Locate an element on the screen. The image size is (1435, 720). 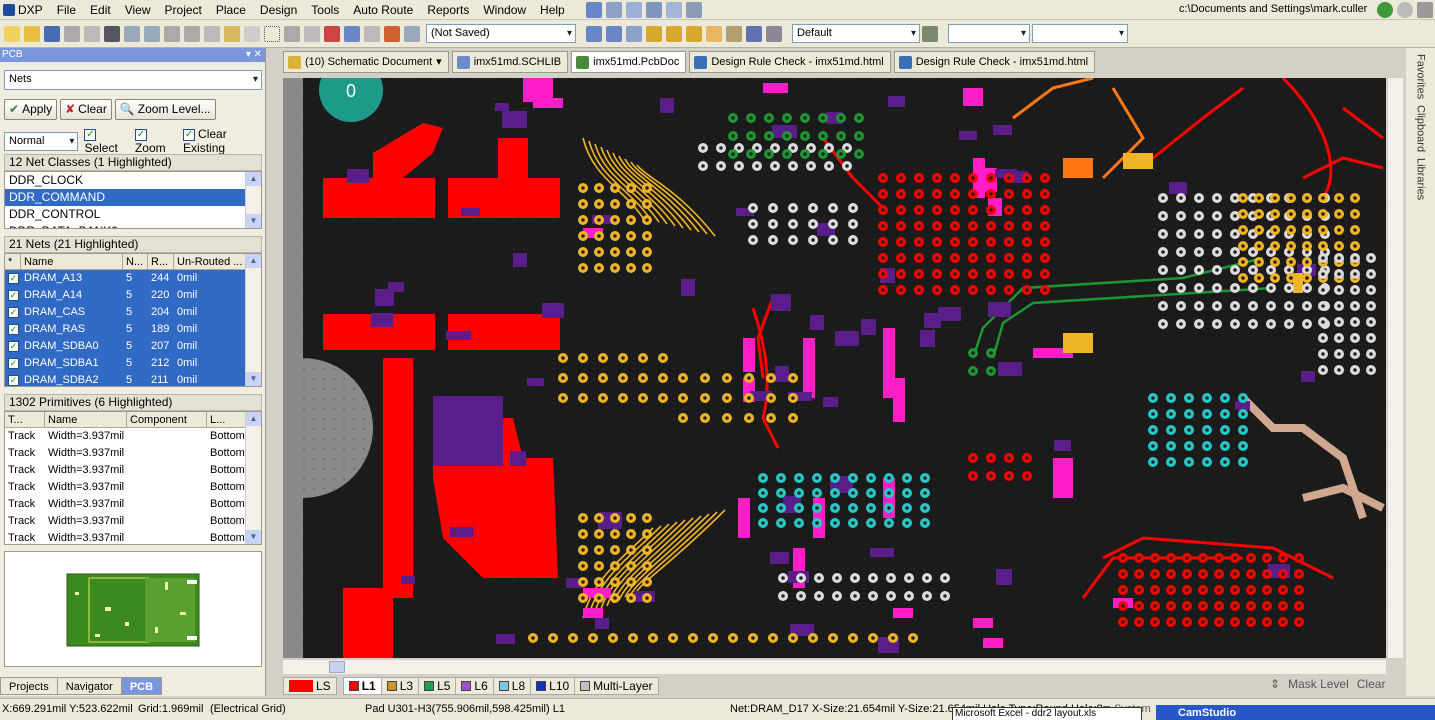
col-prim-name: Name is located at coordinates (86, 419).